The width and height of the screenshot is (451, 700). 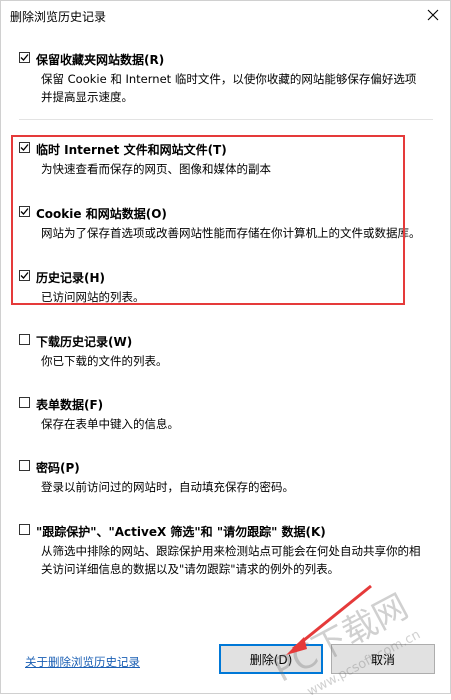 What do you see at coordinates (226, 16) in the screenshot?
I see `title-bar: 删除浏览历史记录` at bounding box center [226, 16].